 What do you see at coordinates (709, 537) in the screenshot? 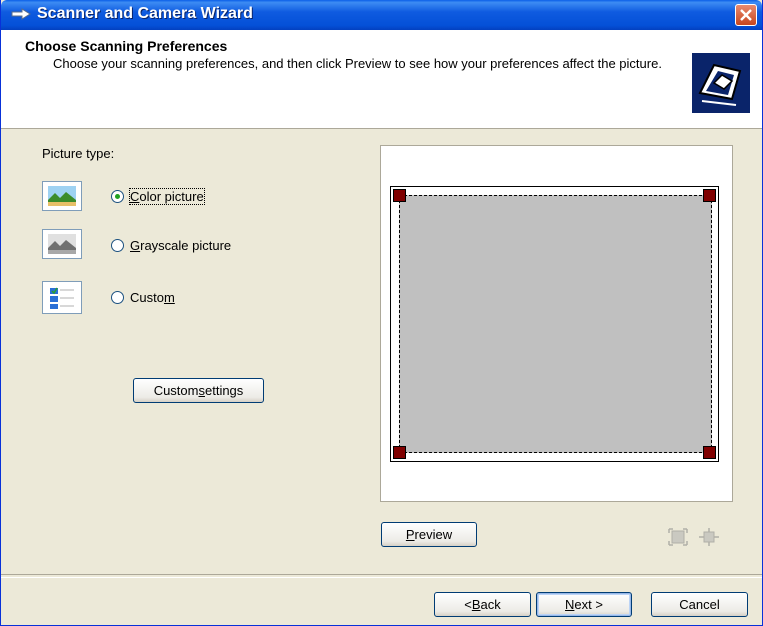
I see `fit-to-page-icon` at bounding box center [709, 537].